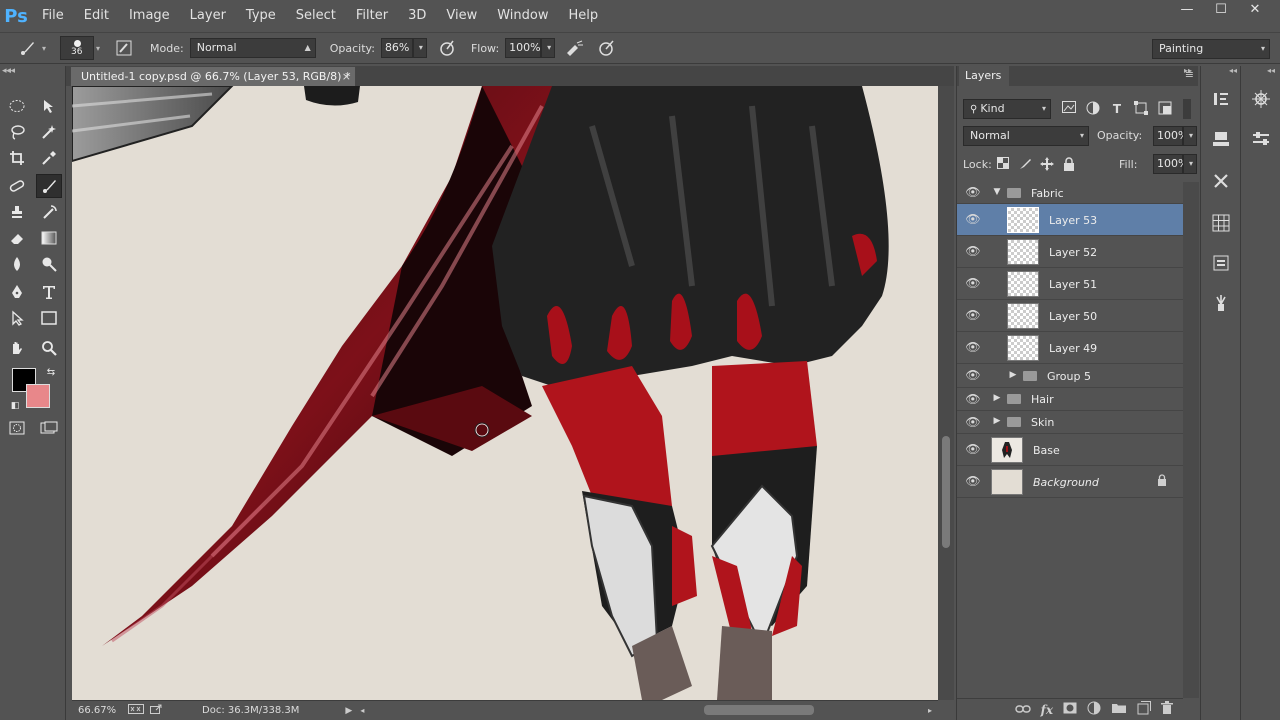 The height and width of the screenshot is (720, 1280). I want to click on clone-stamp-tool-icon, so click(17, 212).